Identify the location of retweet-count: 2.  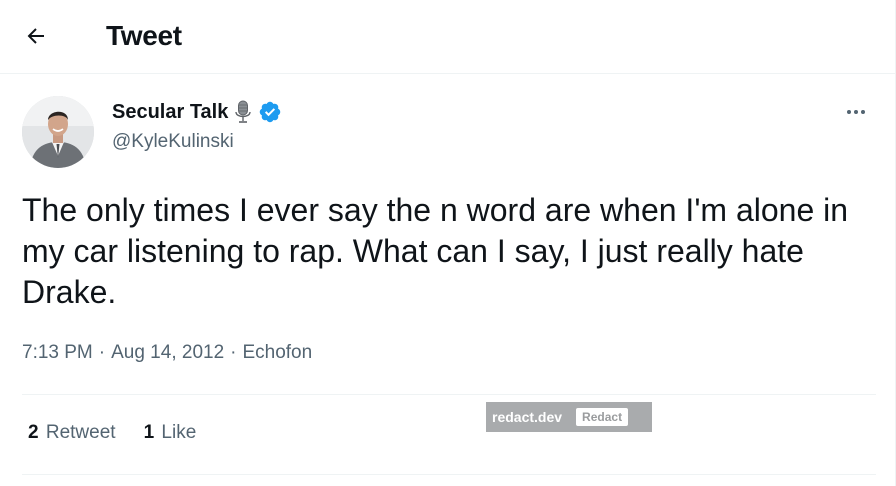
(33, 432).